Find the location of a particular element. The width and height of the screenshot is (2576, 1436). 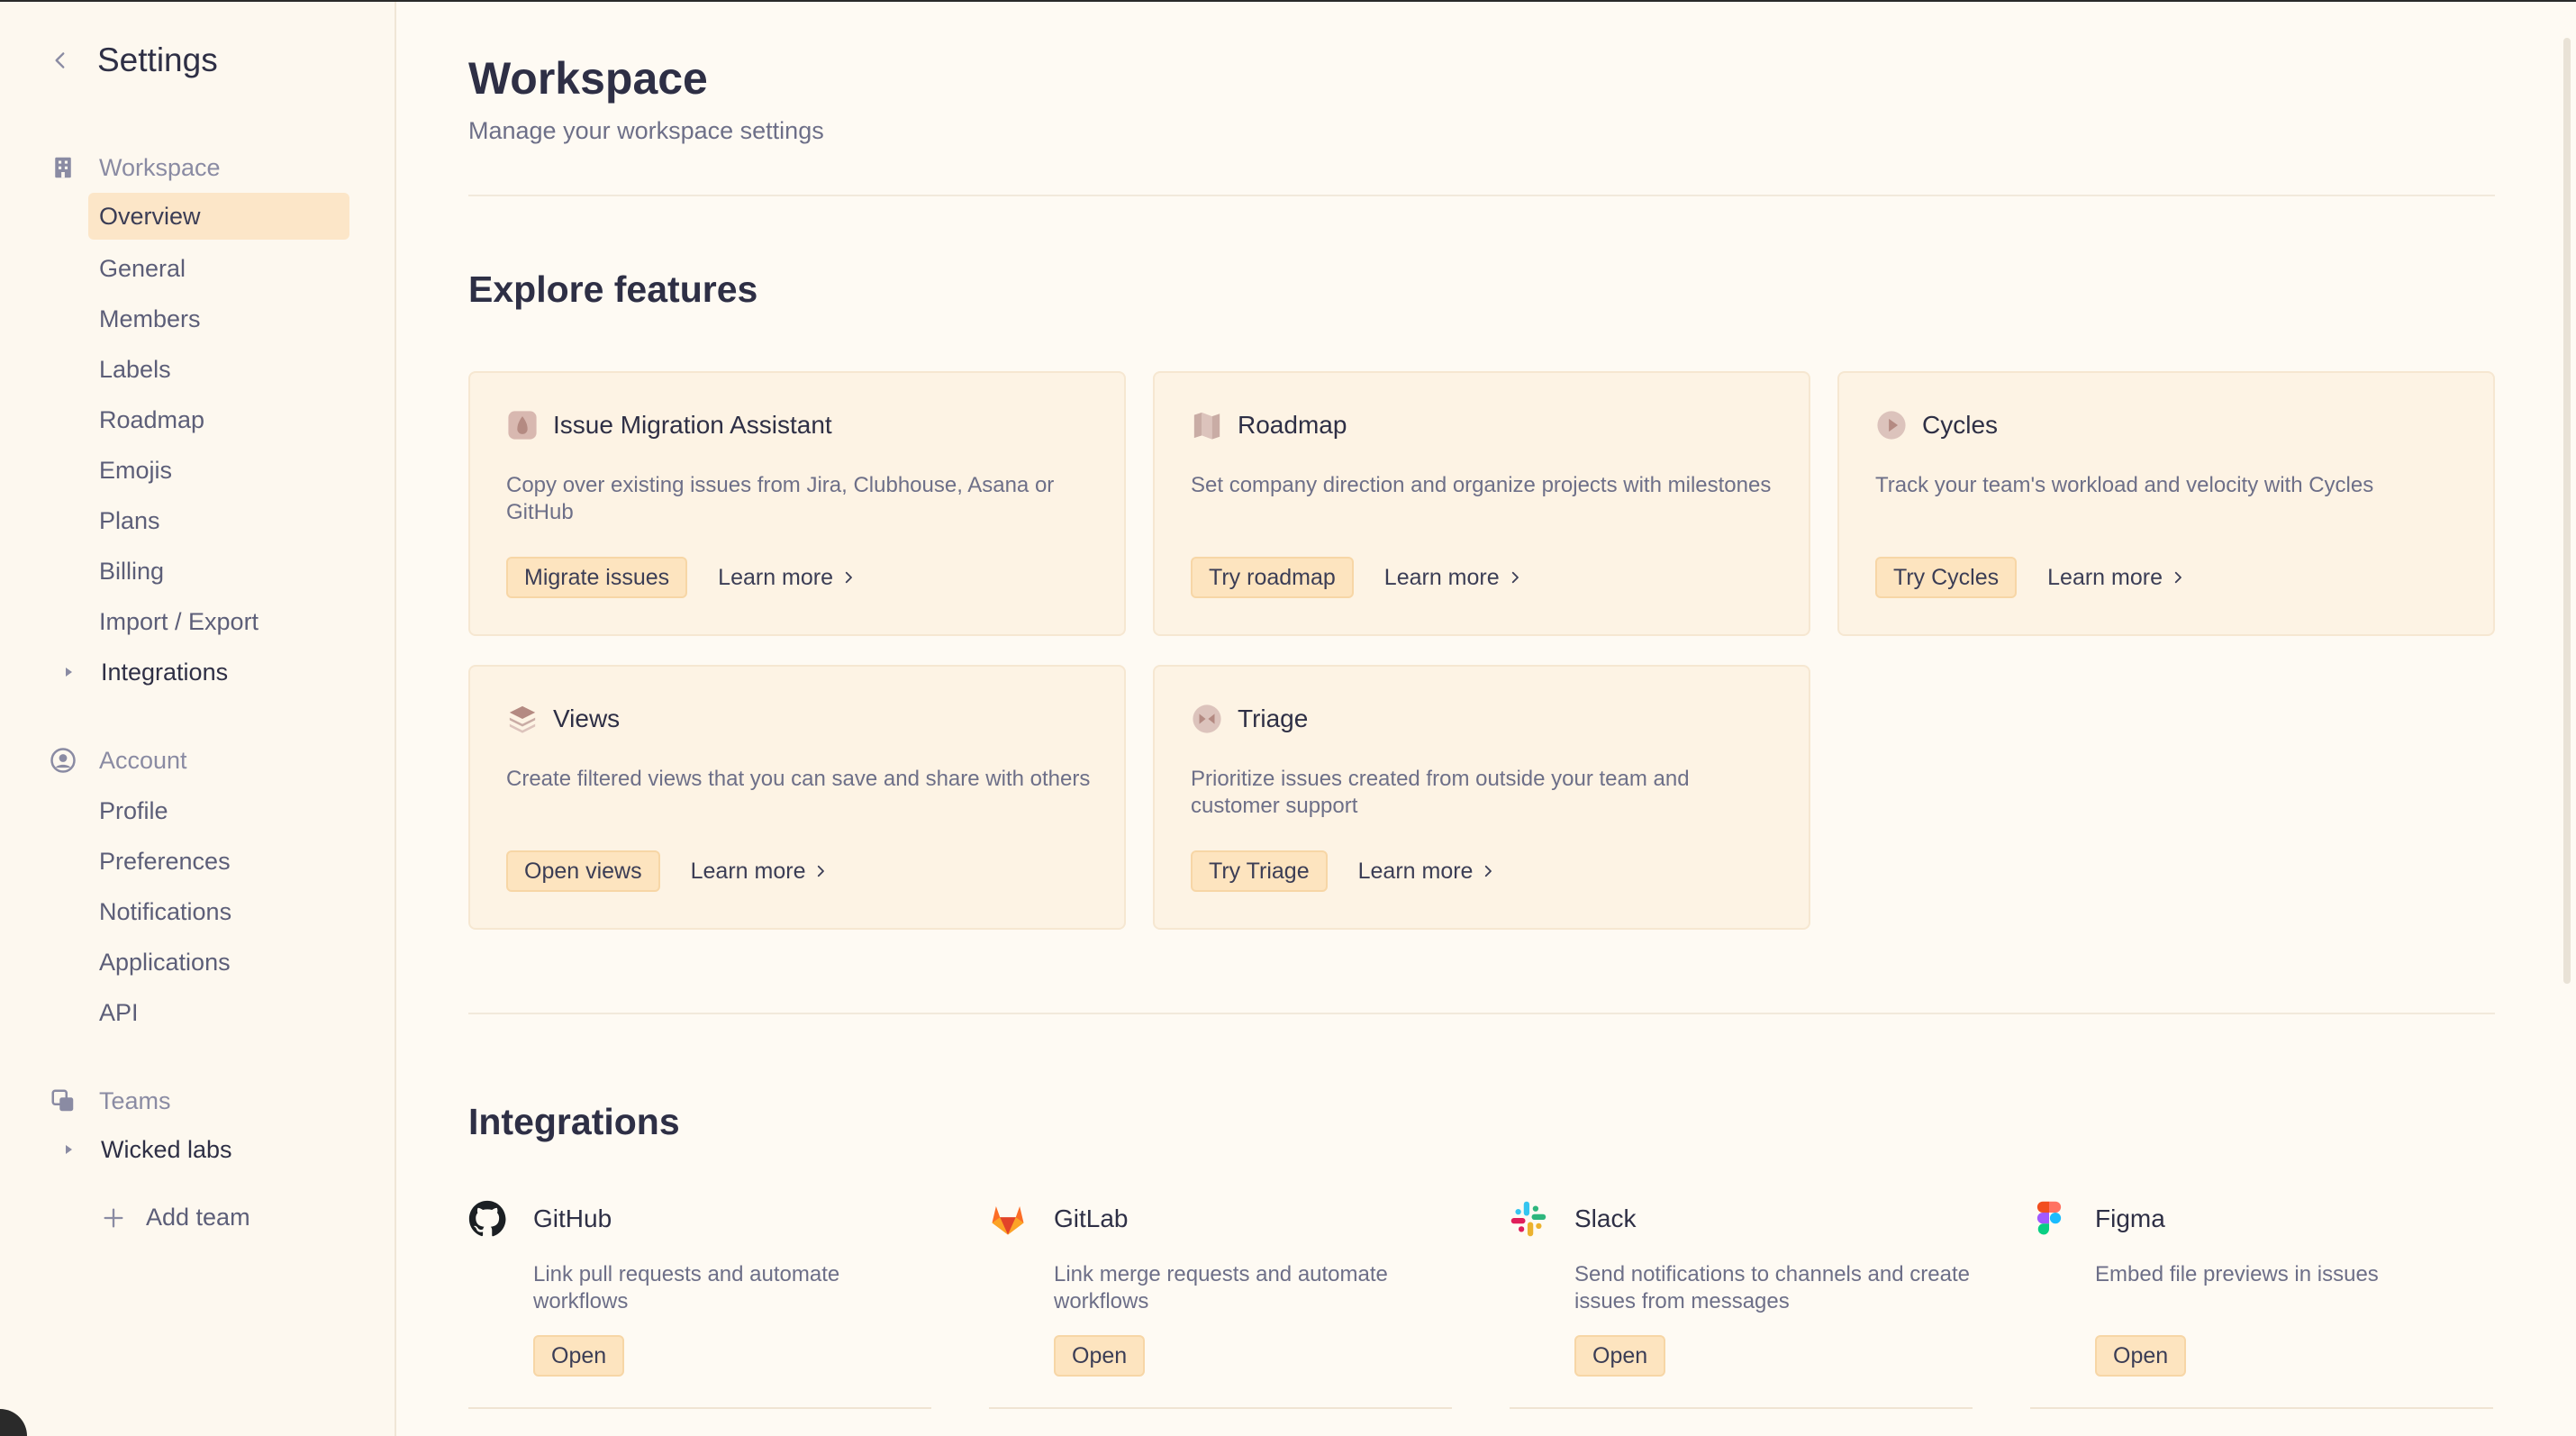

open-views-button: Open views is located at coordinates (583, 871).